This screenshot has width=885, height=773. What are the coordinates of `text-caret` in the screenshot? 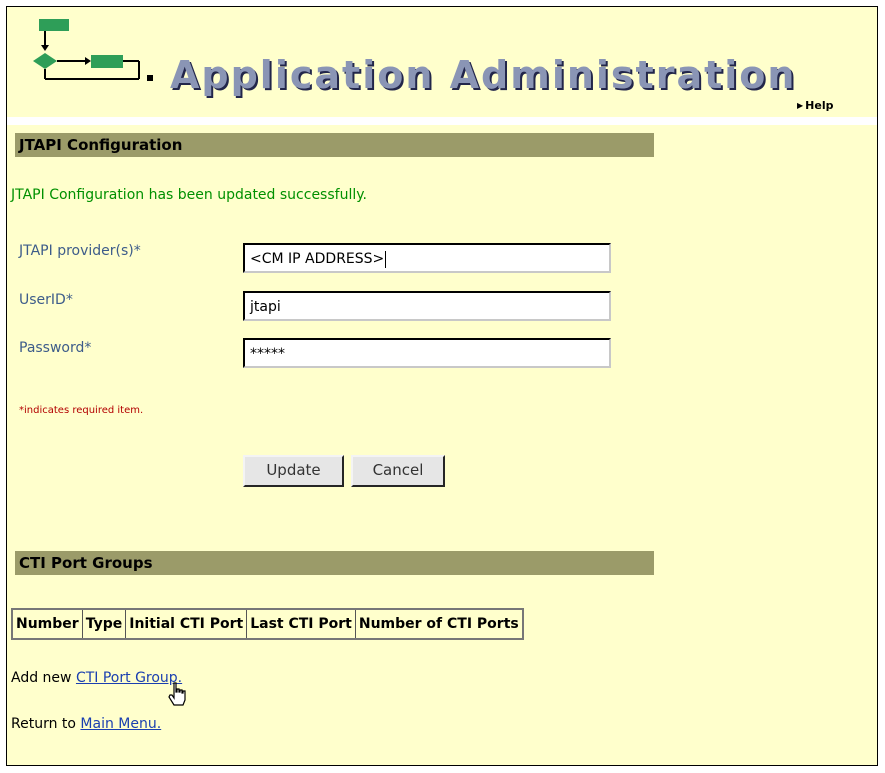 It's located at (386, 259).